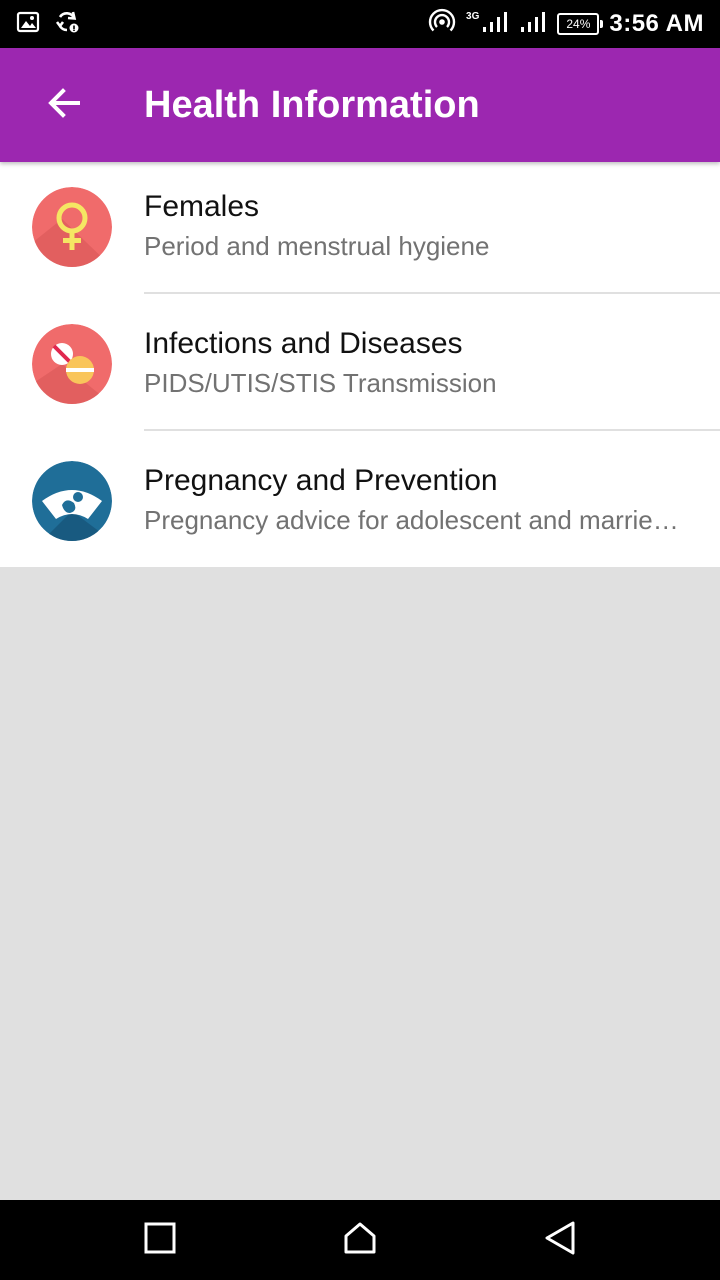 This screenshot has height=1280, width=720. Describe the element at coordinates (360, 24) in the screenshot. I see `status-bar: 3G 24% 3:56 AM` at that location.